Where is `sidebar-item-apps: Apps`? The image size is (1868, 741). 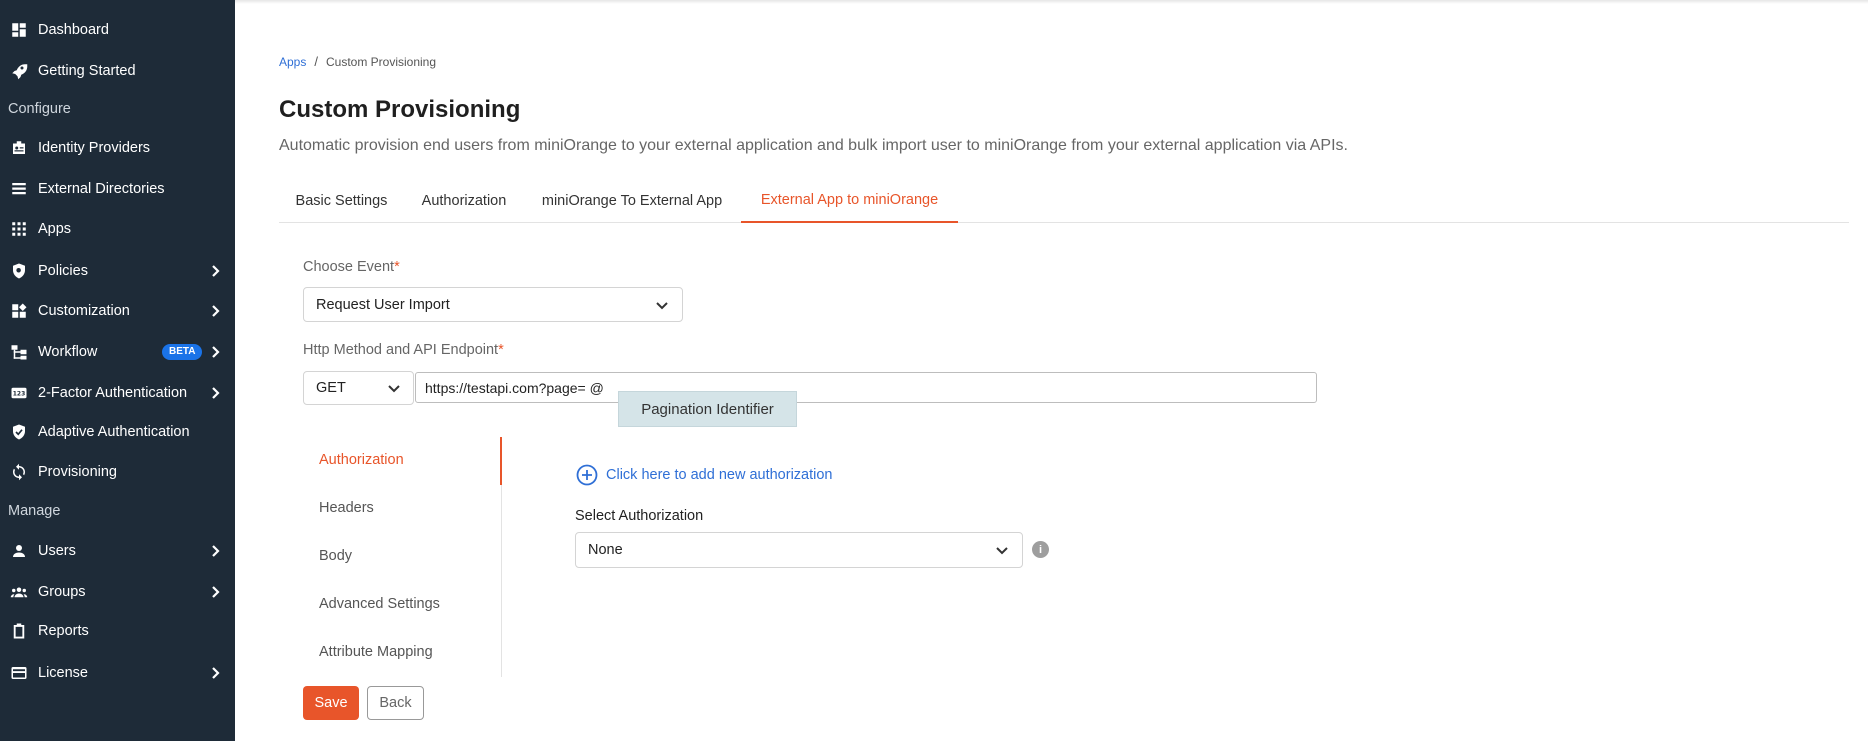 sidebar-item-apps: Apps is located at coordinates (117, 229).